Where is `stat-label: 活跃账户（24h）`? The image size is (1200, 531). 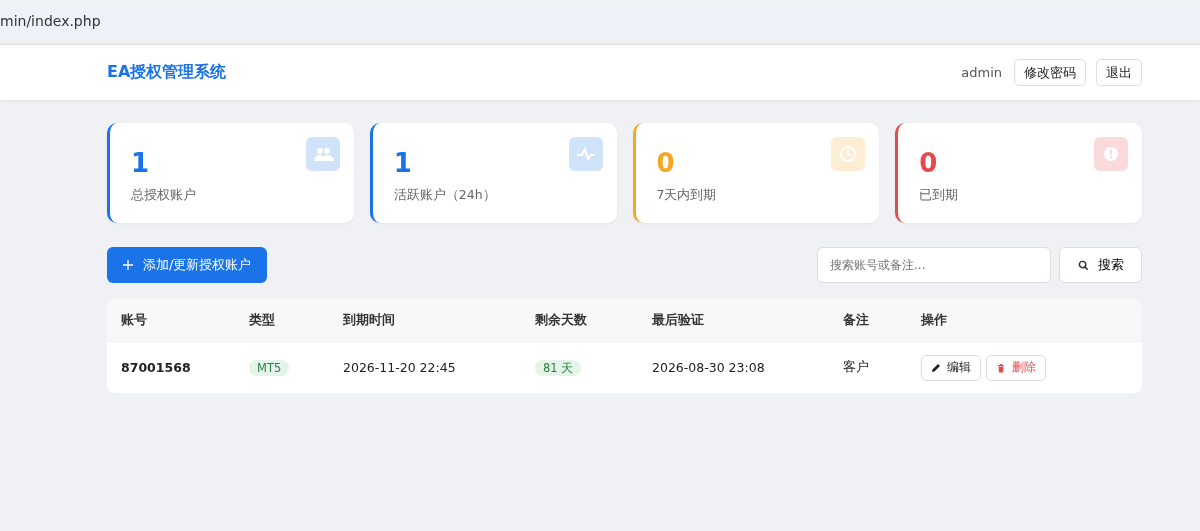
stat-label: 活跃账户（24h） is located at coordinates (444, 195).